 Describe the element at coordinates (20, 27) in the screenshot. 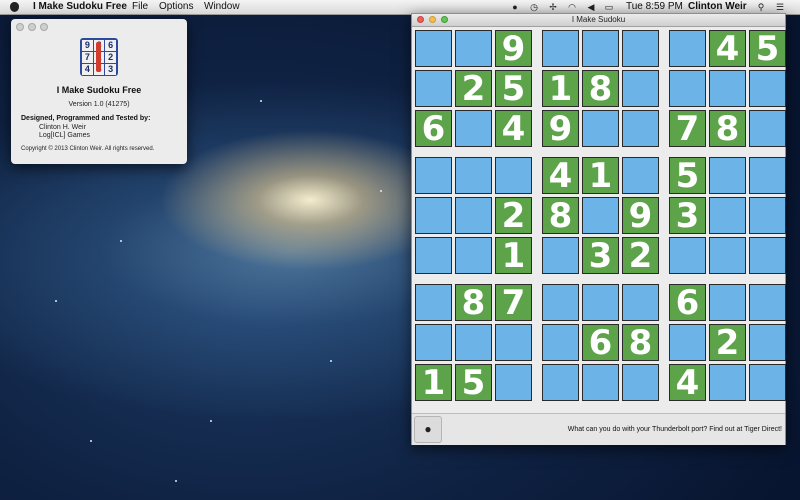

I see `close-button` at that location.